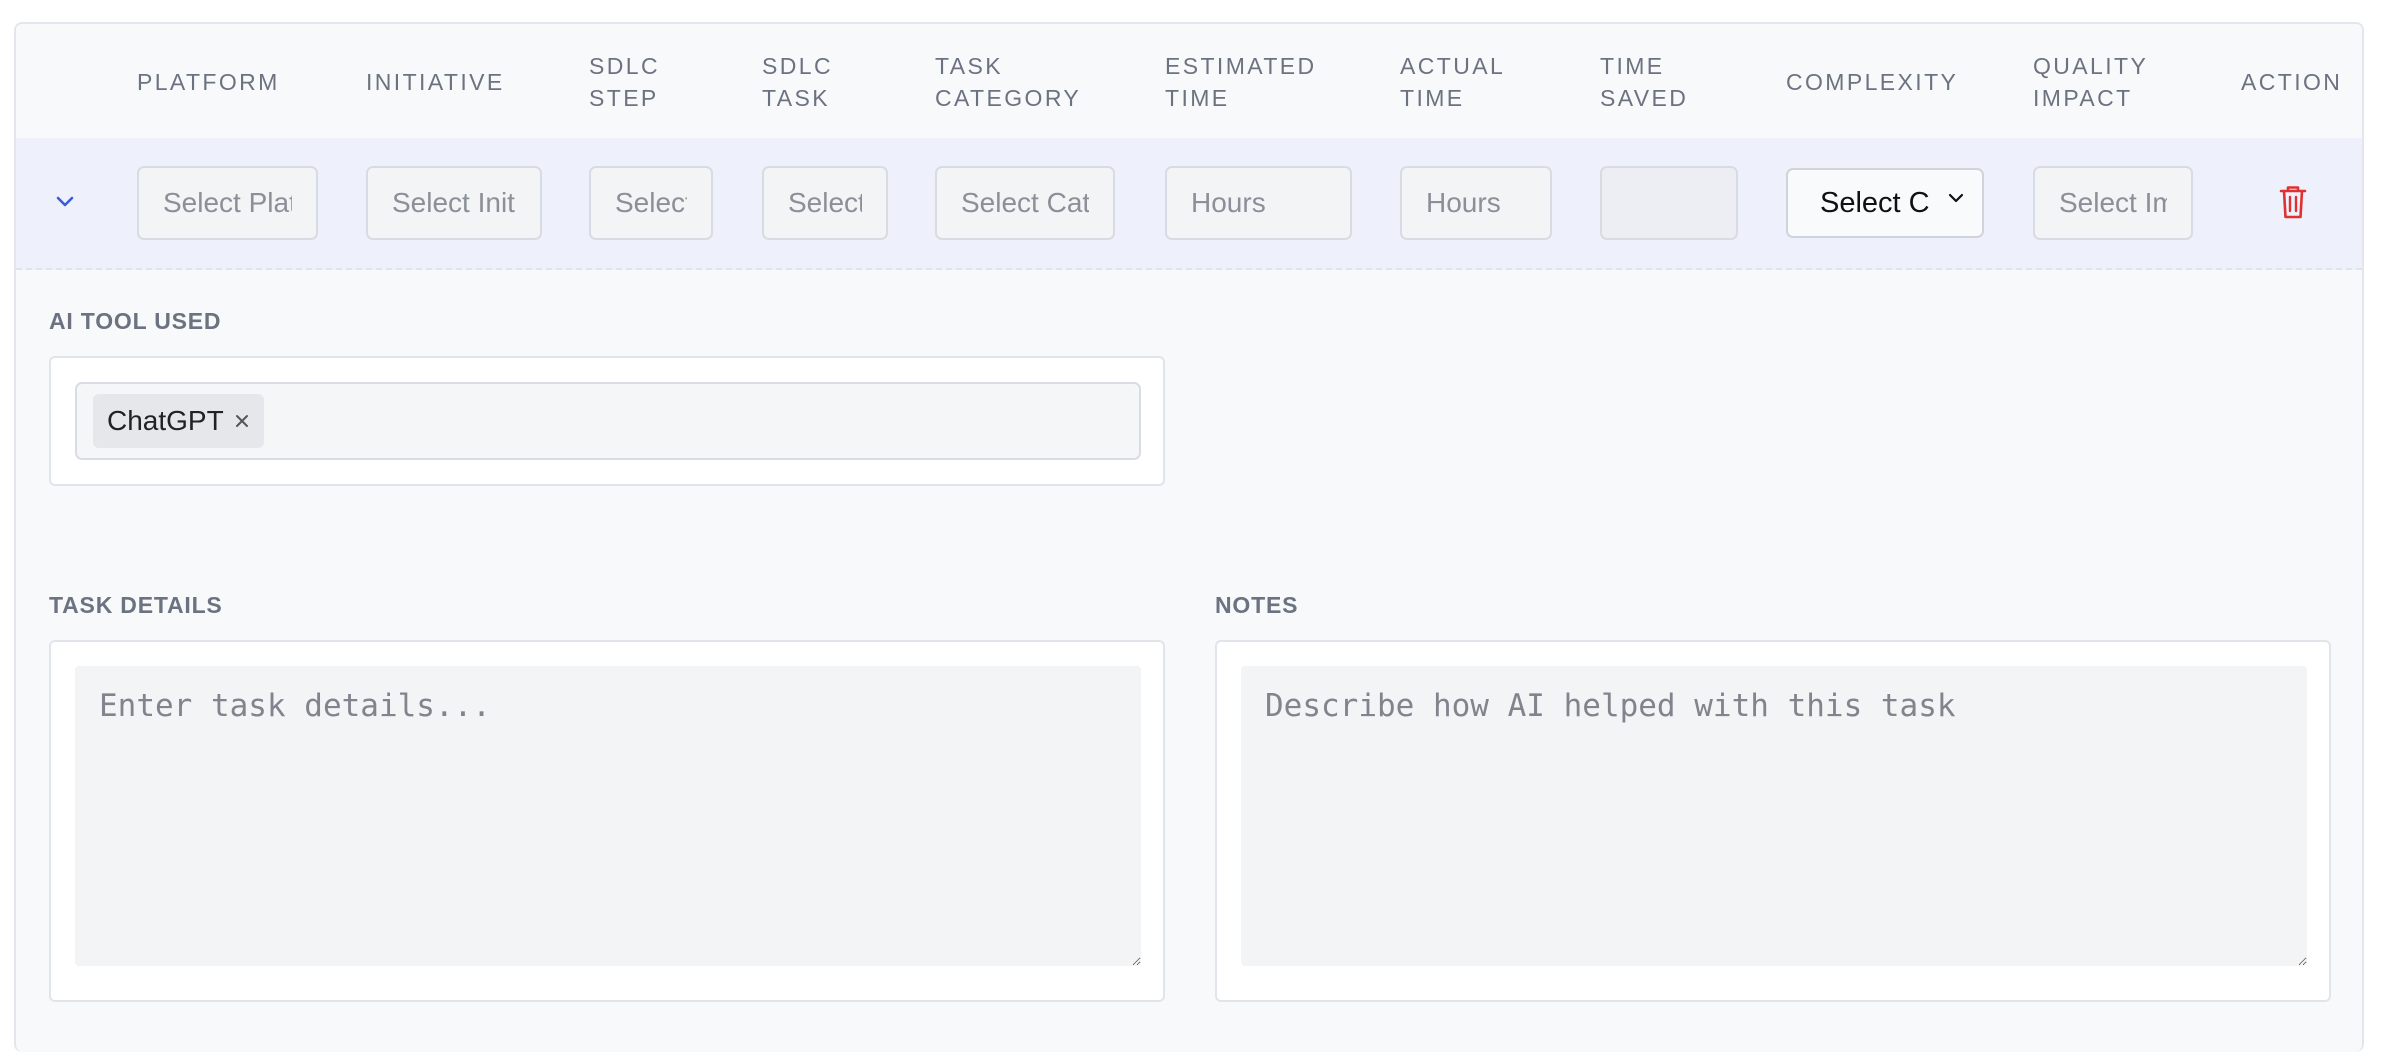  Describe the element at coordinates (2091, 82) in the screenshot. I see `column-header-quality-impact: QUALITY IMPACT` at that location.